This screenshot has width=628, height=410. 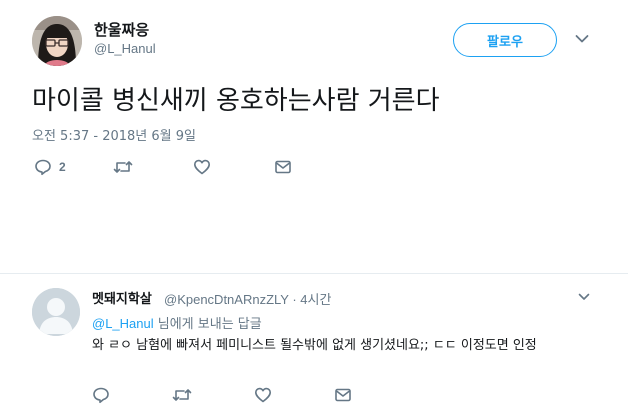 I want to click on author-display-name: 한울짜응, so click(x=121, y=29).